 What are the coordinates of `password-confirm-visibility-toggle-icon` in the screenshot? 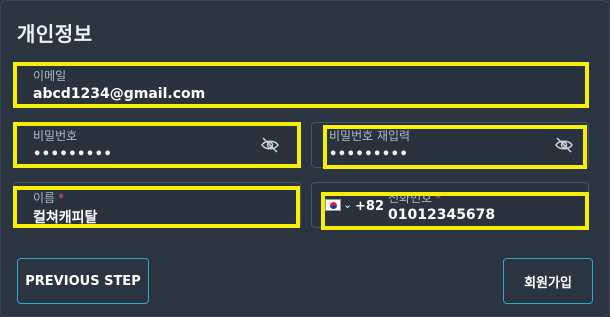 It's located at (564, 145).